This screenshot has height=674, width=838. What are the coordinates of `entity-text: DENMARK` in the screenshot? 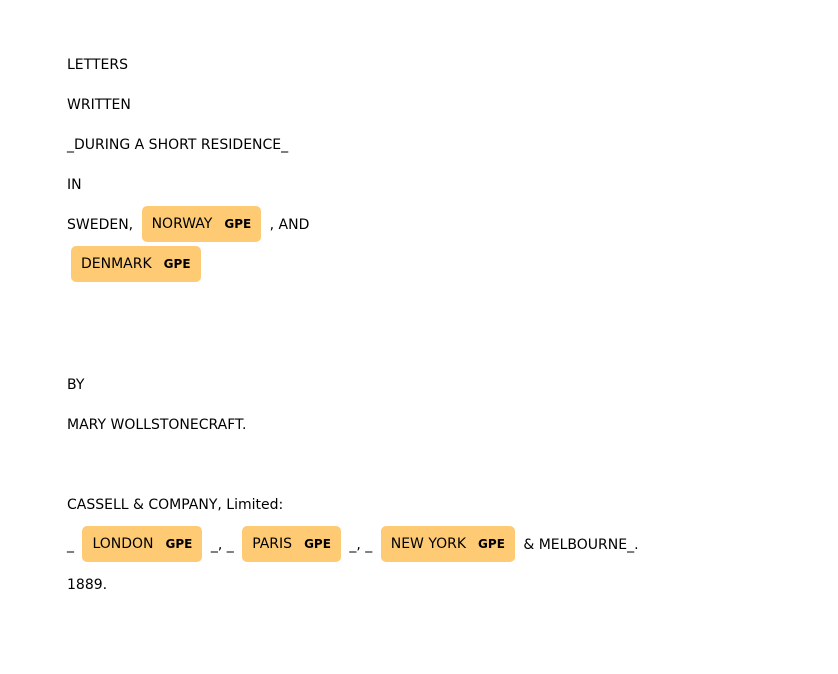 It's located at (116, 264).